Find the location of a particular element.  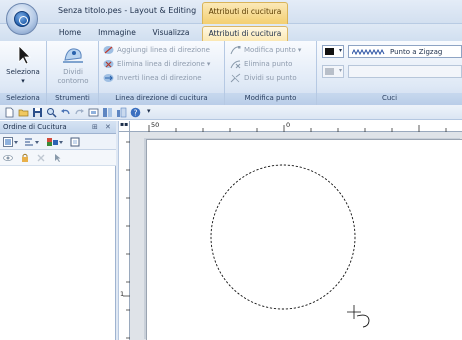

split-point-icon is located at coordinates (235, 78).